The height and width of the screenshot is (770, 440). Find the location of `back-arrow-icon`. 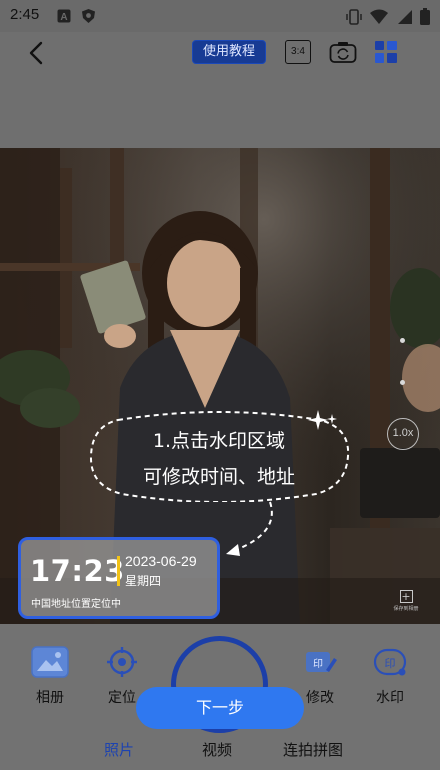

back-arrow-icon is located at coordinates (37, 53).